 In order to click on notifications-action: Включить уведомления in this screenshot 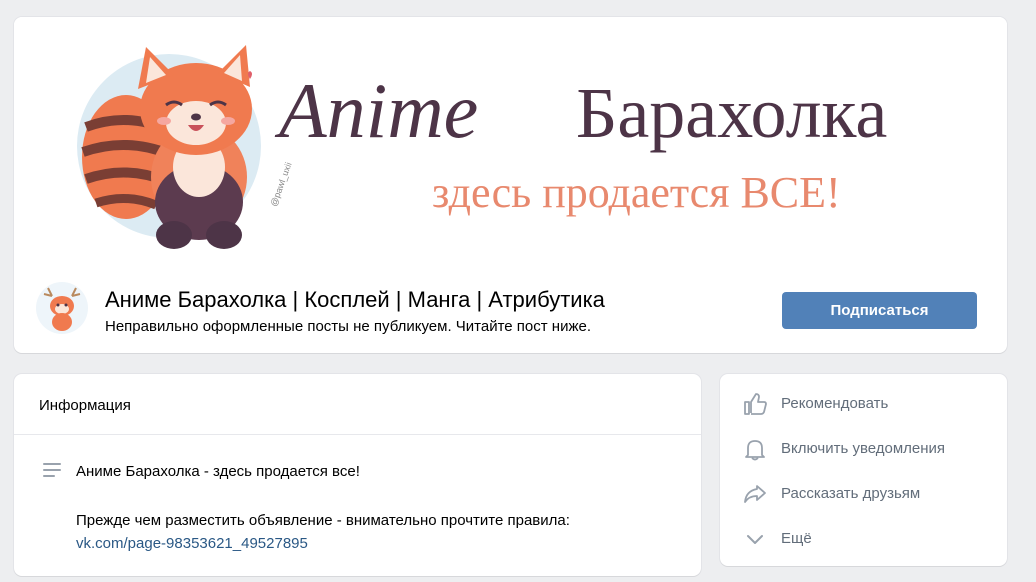, I will do `click(863, 448)`.